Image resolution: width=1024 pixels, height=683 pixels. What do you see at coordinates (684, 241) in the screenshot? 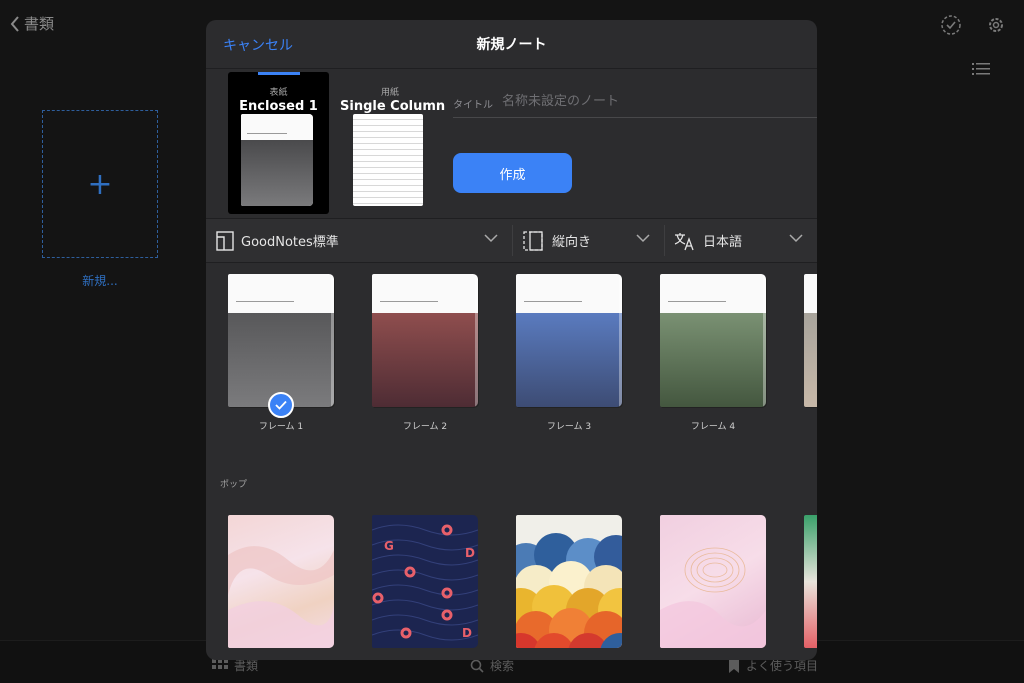
I see `translate-icon` at bounding box center [684, 241].